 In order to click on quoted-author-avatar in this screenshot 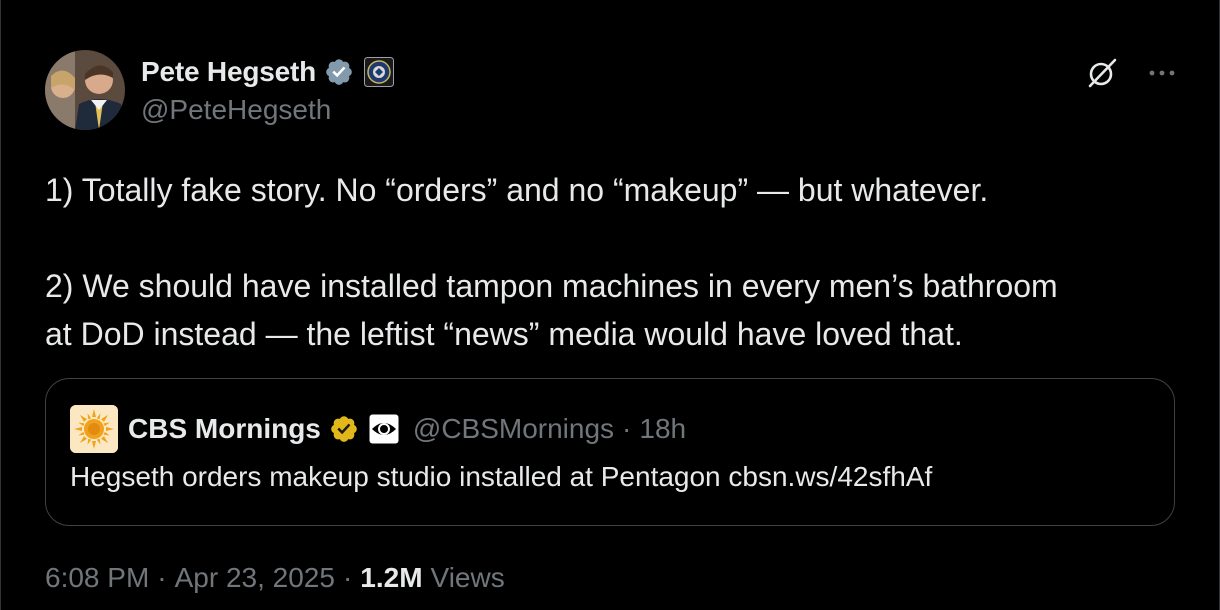, I will do `click(94, 429)`.